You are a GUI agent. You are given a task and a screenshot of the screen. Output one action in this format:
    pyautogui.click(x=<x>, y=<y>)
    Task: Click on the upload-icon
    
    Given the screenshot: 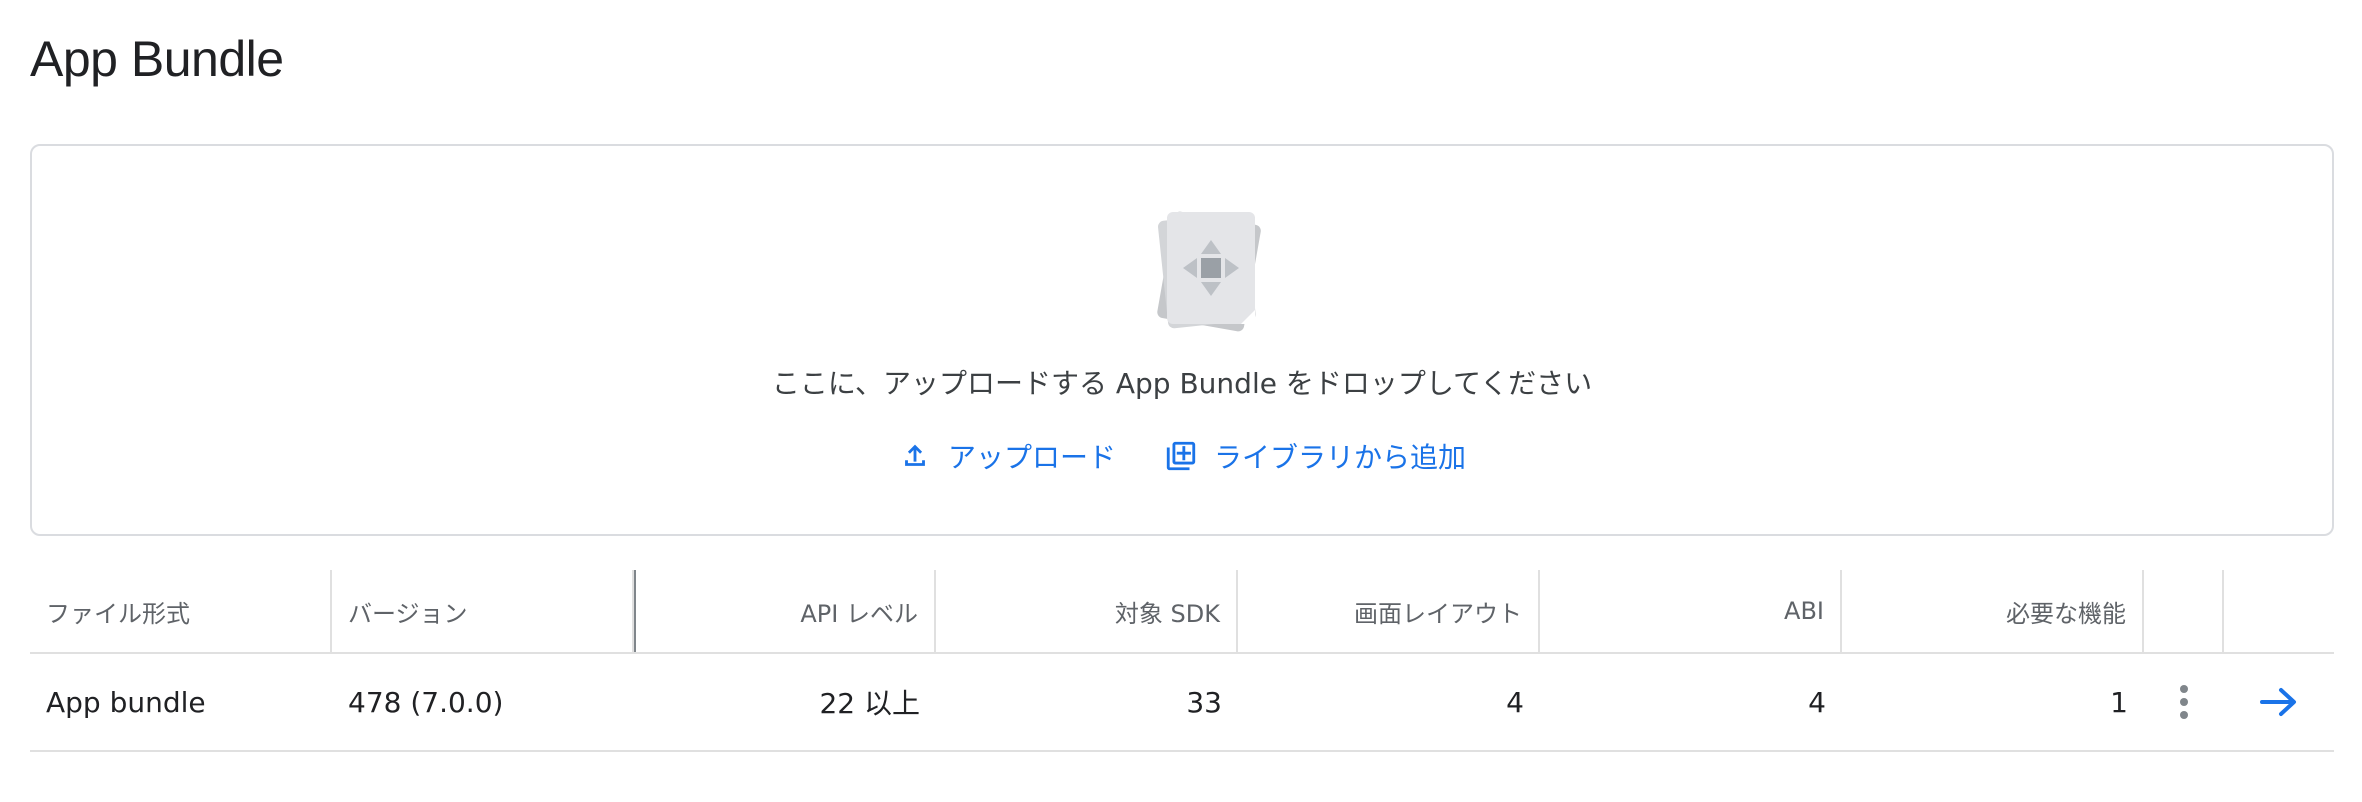 What is the action you would take?
    pyautogui.click(x=915, y=455)
    